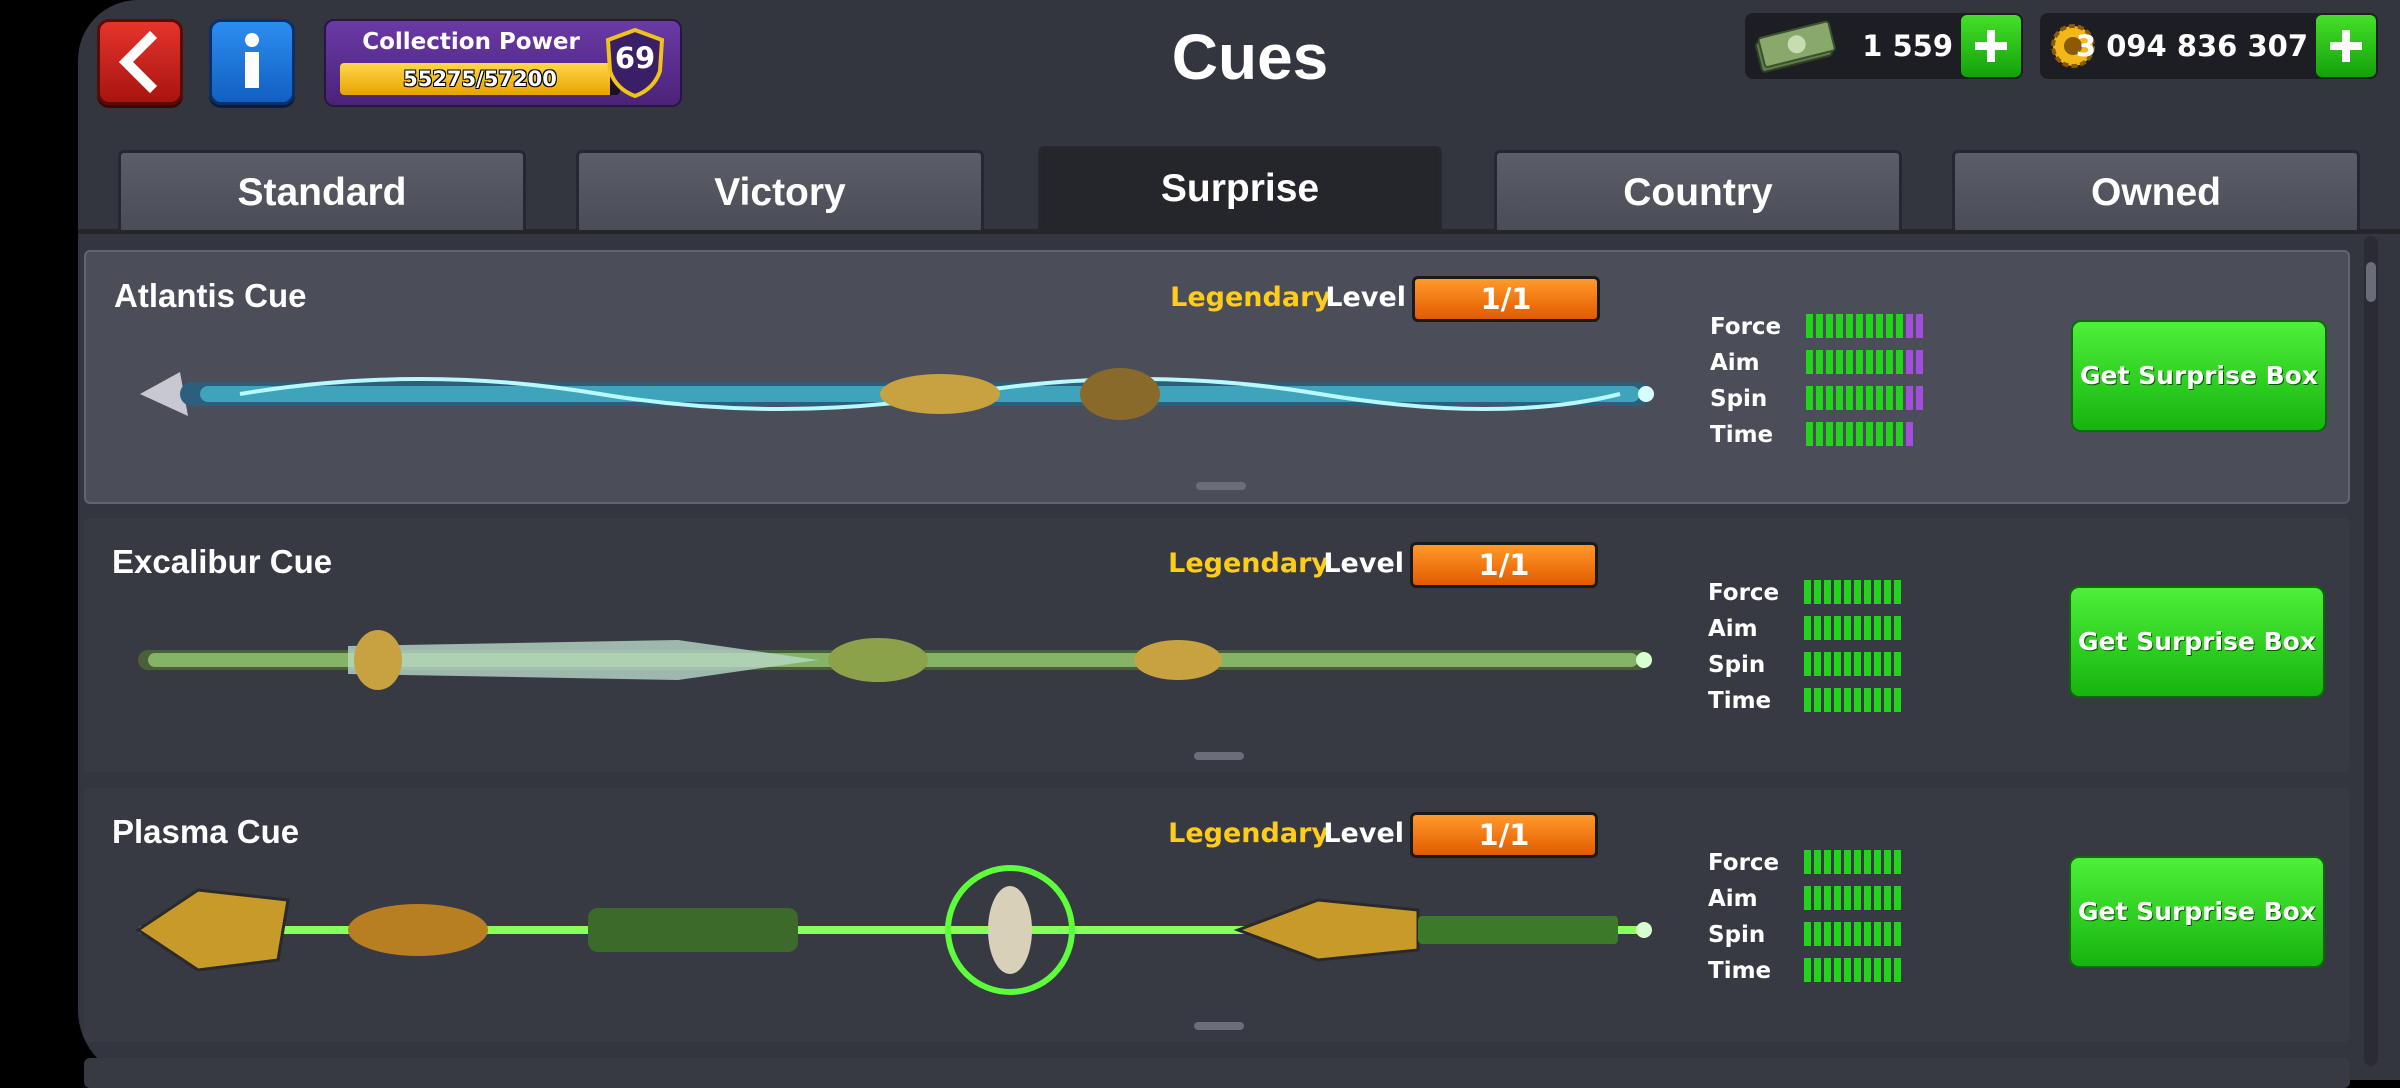  Describe the element at coordinates (2191, 46) in the screenshot. I see `coins-value: 3 094 836 307` at that location.